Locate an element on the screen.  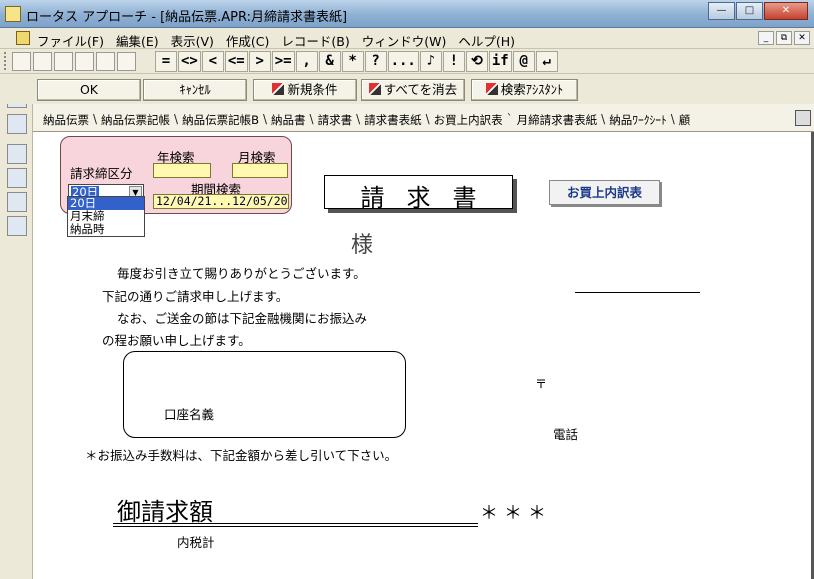
menu-window: ウィンドウ(W) is located at coordinates (404, 40).